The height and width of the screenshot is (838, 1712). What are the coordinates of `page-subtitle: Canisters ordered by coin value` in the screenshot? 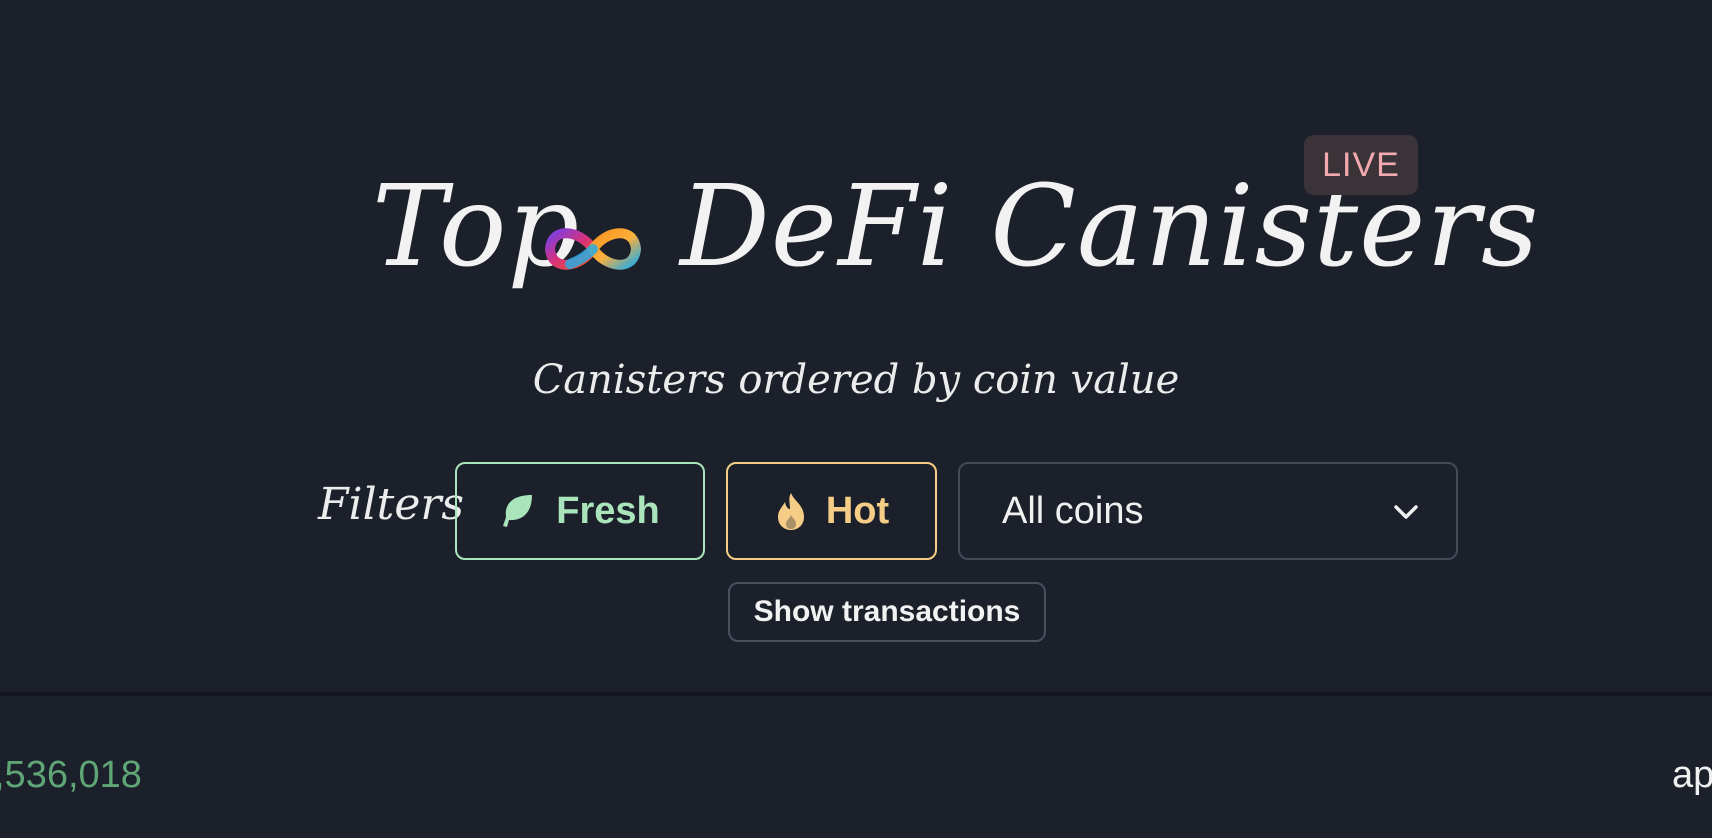 It's located at (856, 380).